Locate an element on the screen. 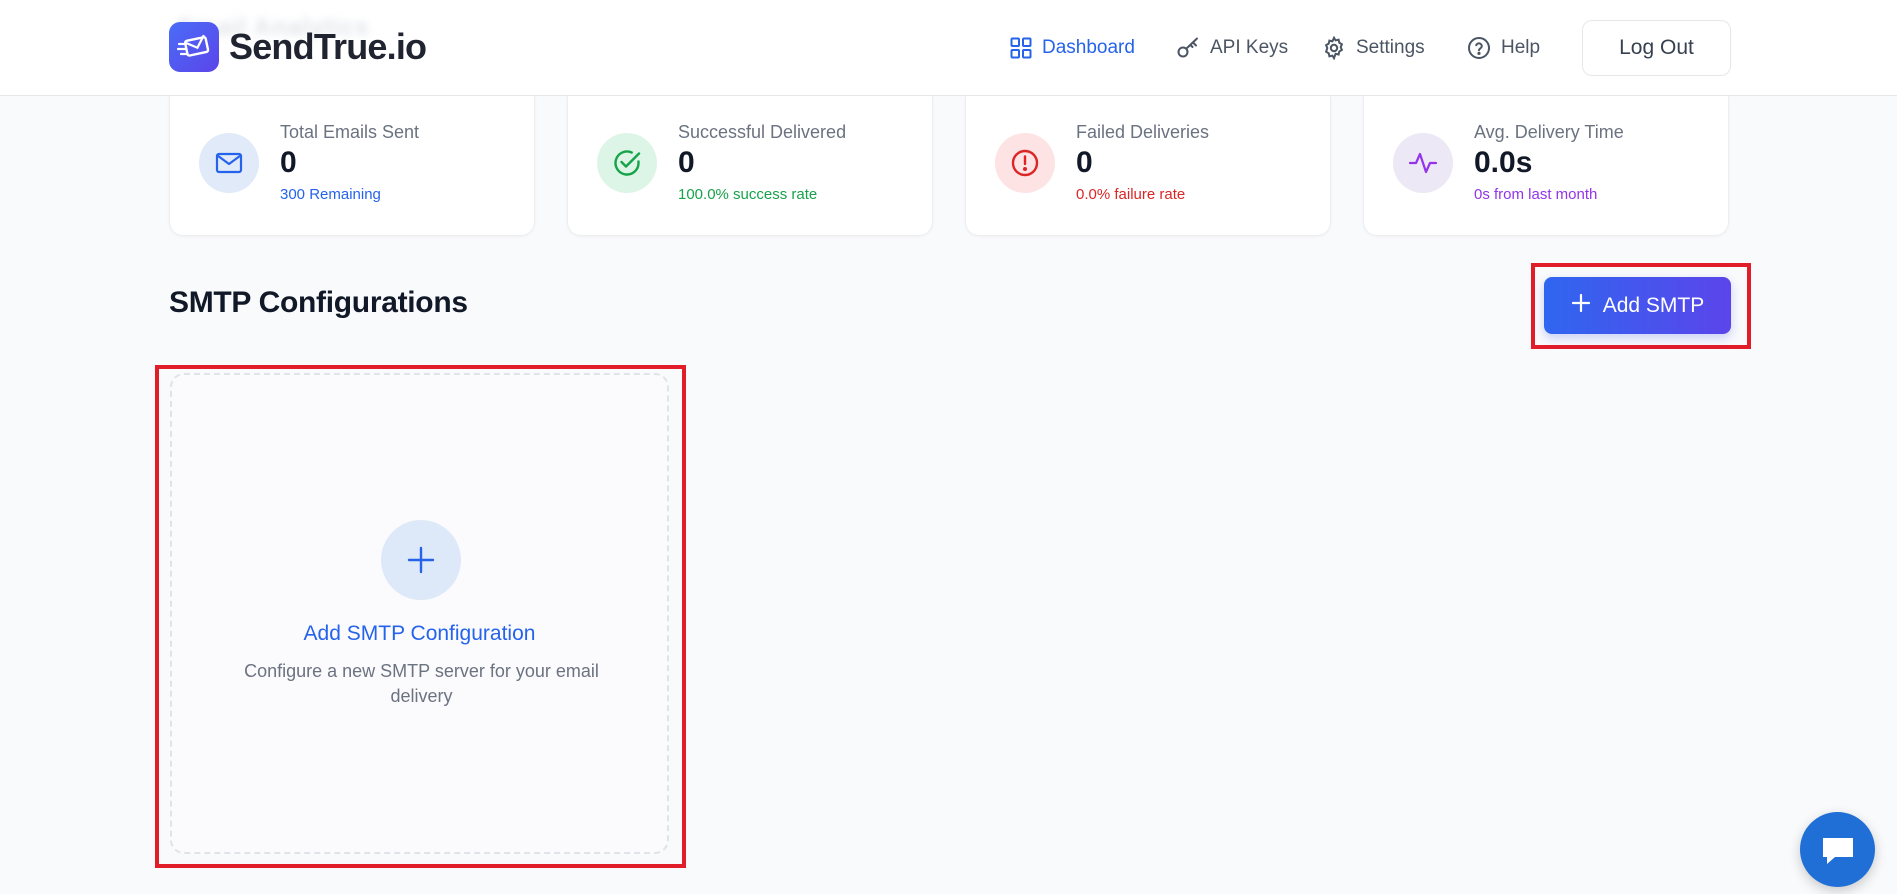 This screenshot has width=1897, height=894. grid-icon is located at coordinates (1021, 48).